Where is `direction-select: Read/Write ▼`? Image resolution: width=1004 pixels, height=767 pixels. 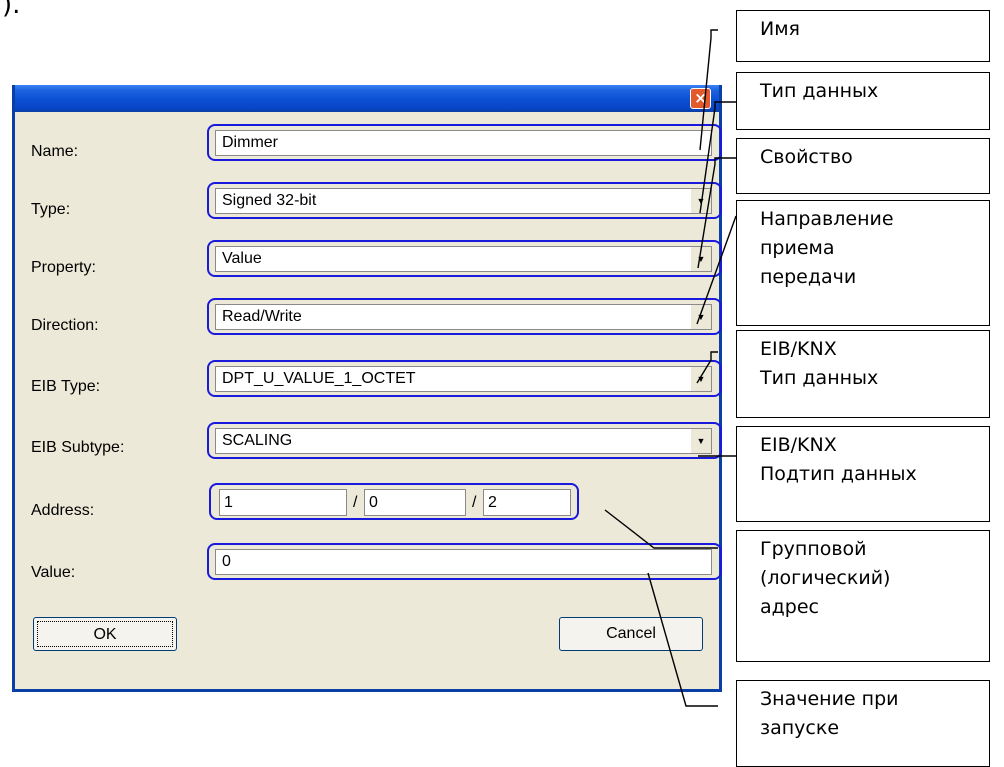 direction-select: Read/Write ▼ is located at coordinates (463, 317).